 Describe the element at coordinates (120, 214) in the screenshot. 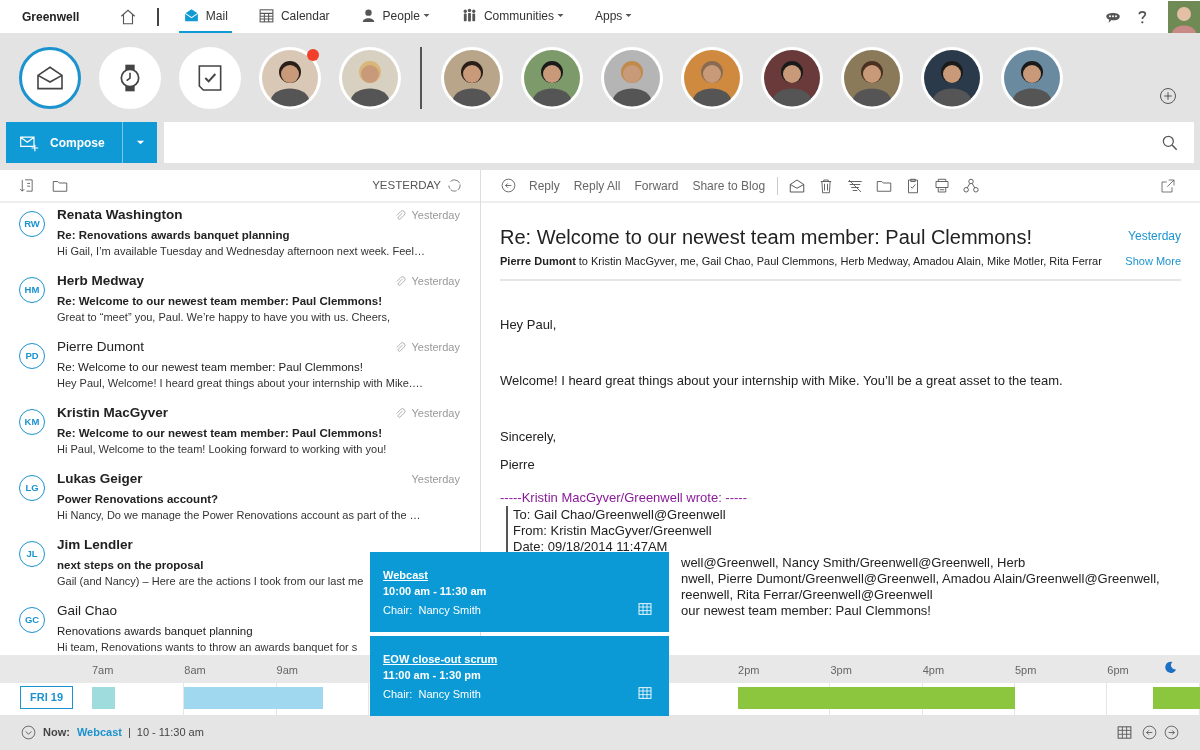

I see `sender-name: Renata Washington` at that location.